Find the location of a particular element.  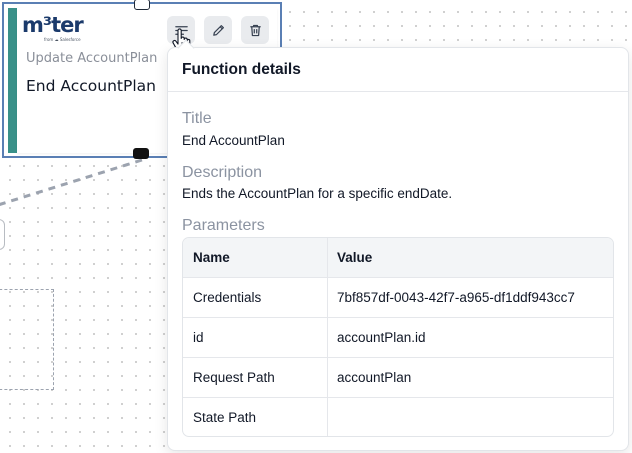

column-header-name: Name is located at coordinates (211, 257).